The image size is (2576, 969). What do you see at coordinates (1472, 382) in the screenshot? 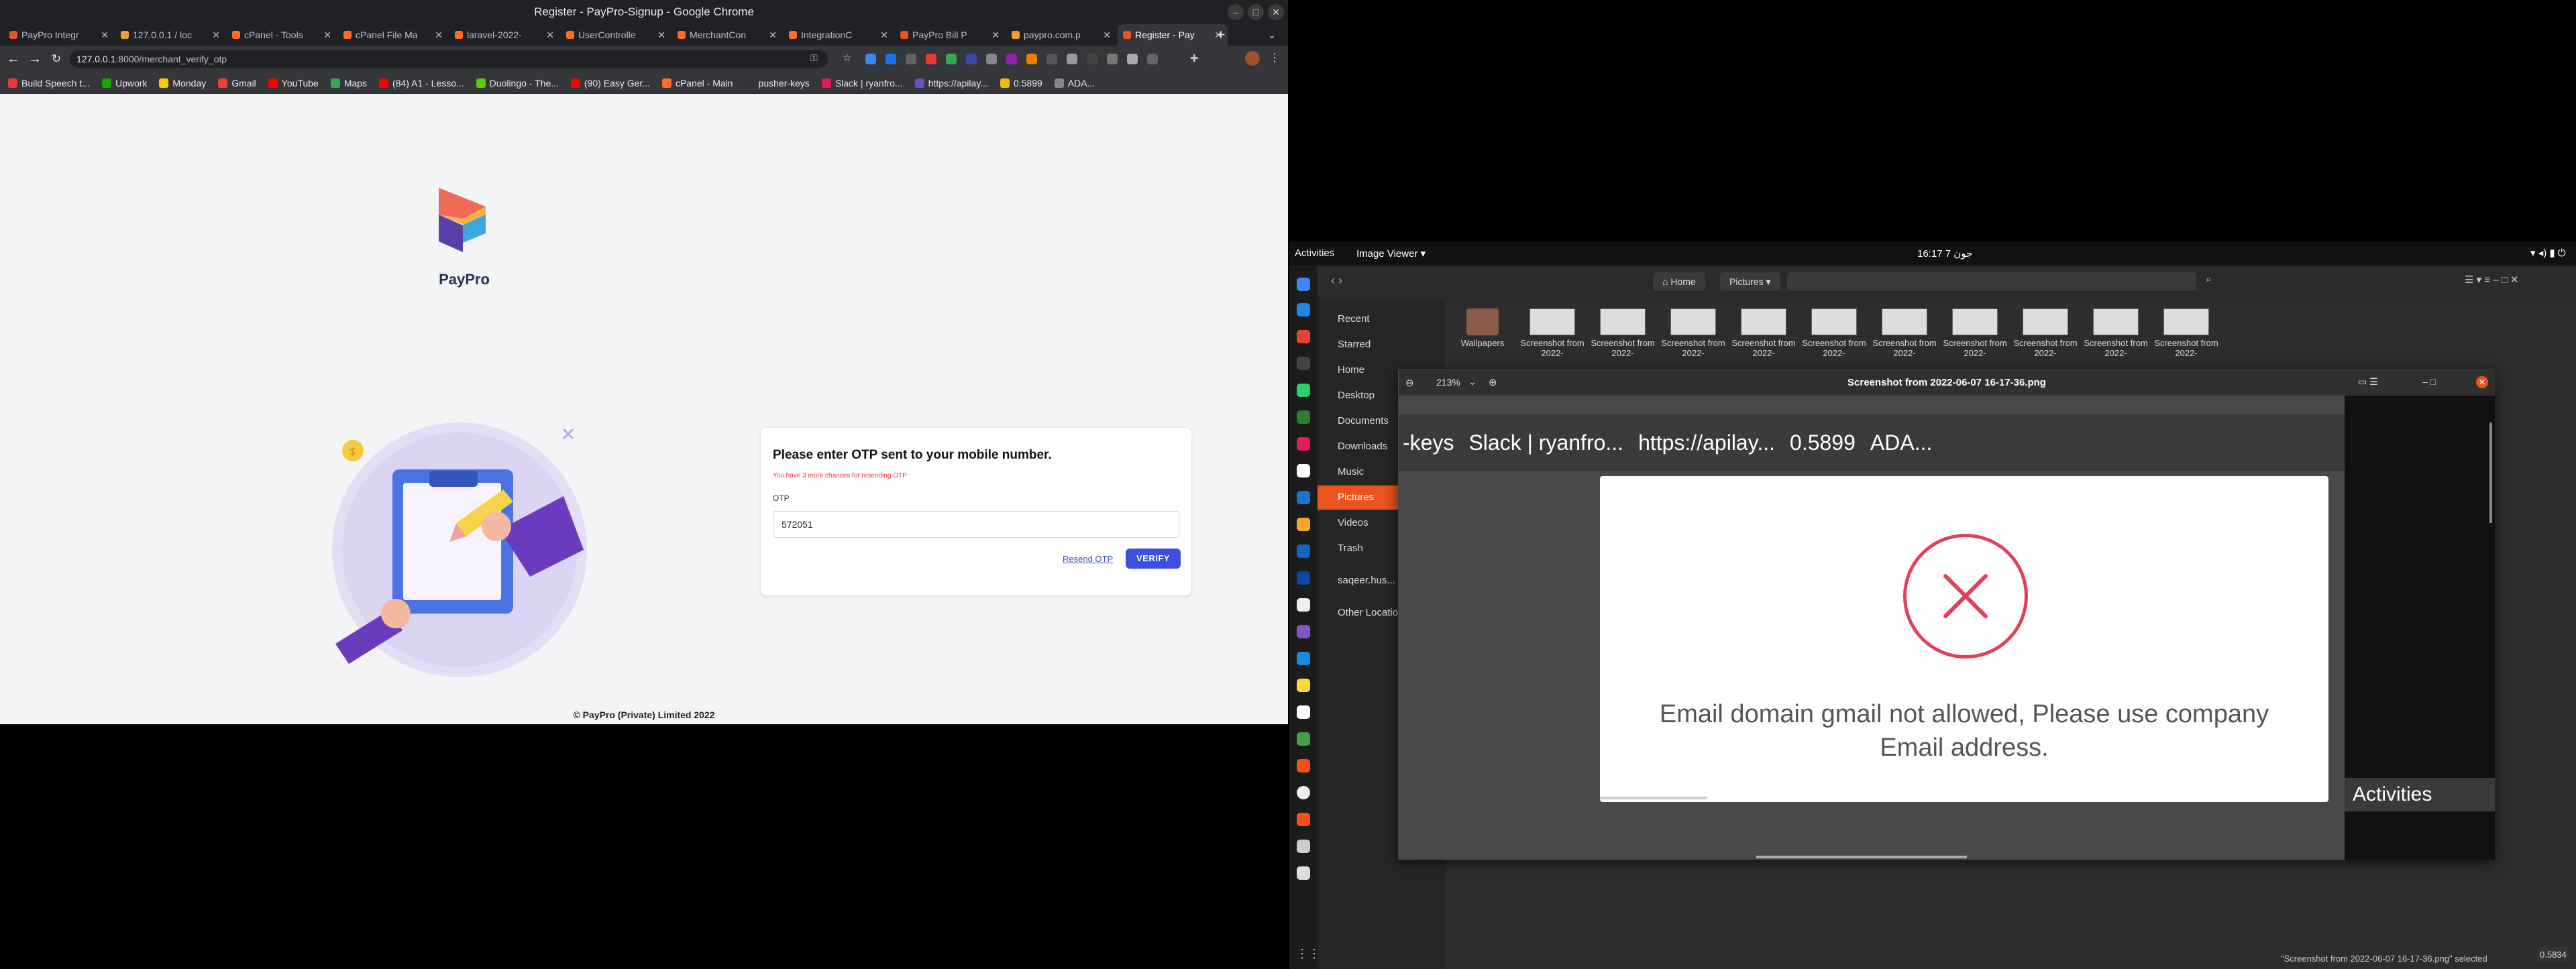
I see `zoom-dropdown-icon: ⌄` at bounding box center [1472, 382].